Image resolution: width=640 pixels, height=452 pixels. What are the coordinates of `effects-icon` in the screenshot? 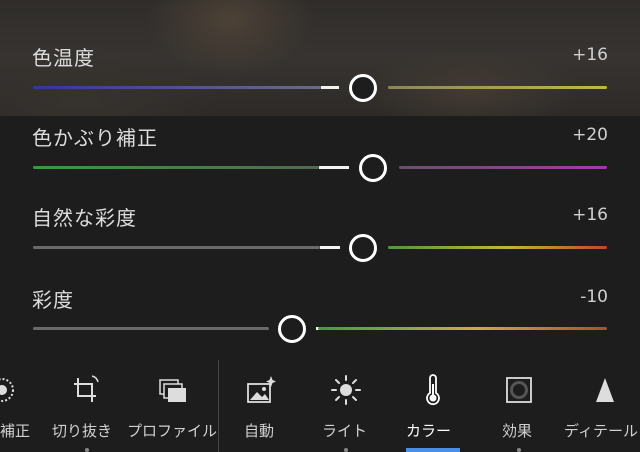 It's located at (519, 390).